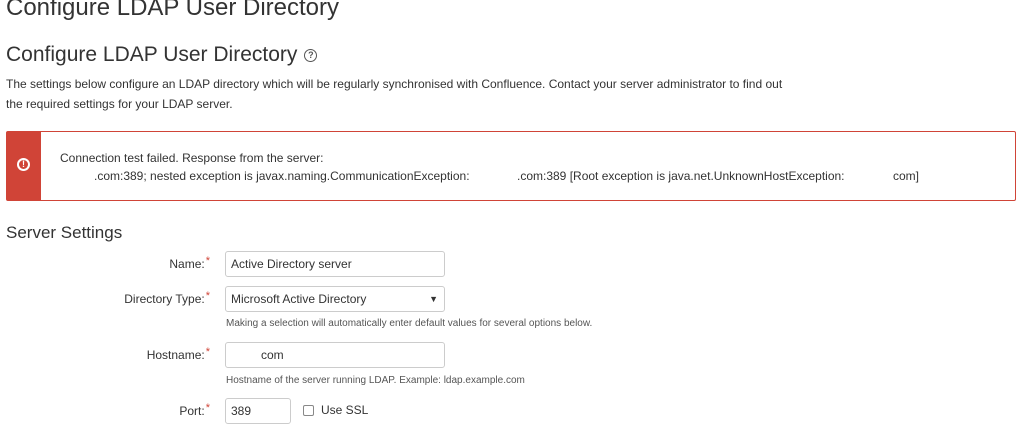 This screenshot has height=429, width=1024. Describe the element at coordinates (311, 55) in the screenshot. I see `help-icon: ?` at that location.